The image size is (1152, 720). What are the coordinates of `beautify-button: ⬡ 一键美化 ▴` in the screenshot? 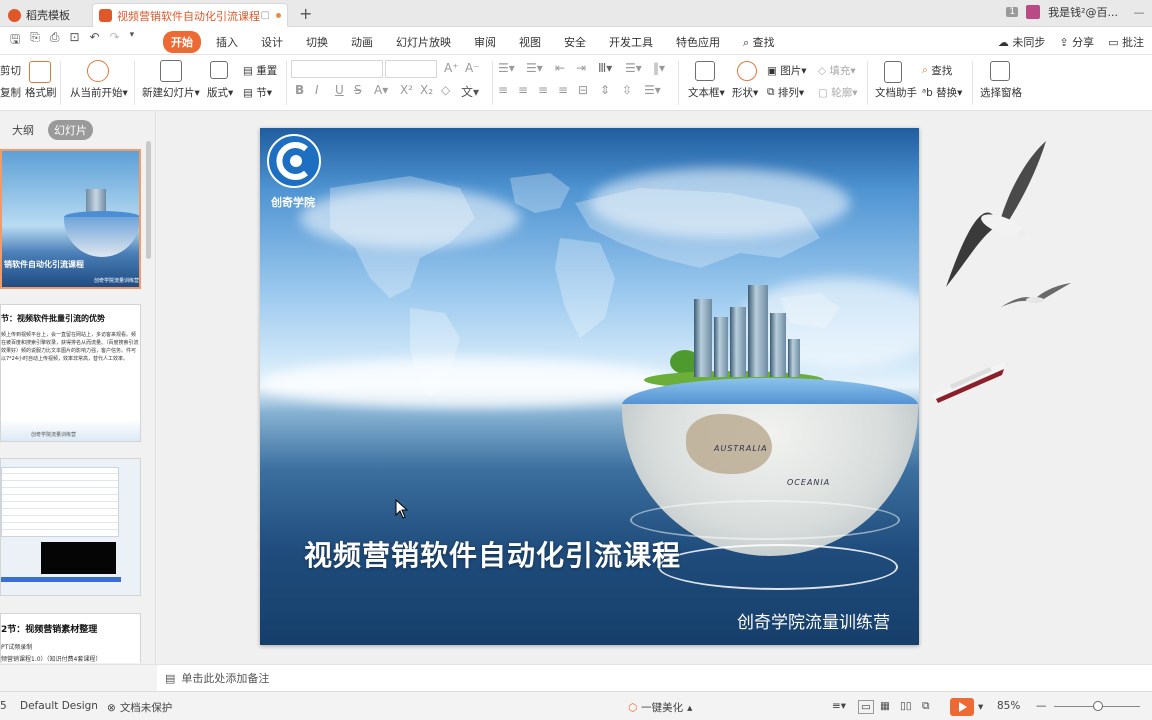 It's located at (660, 707).